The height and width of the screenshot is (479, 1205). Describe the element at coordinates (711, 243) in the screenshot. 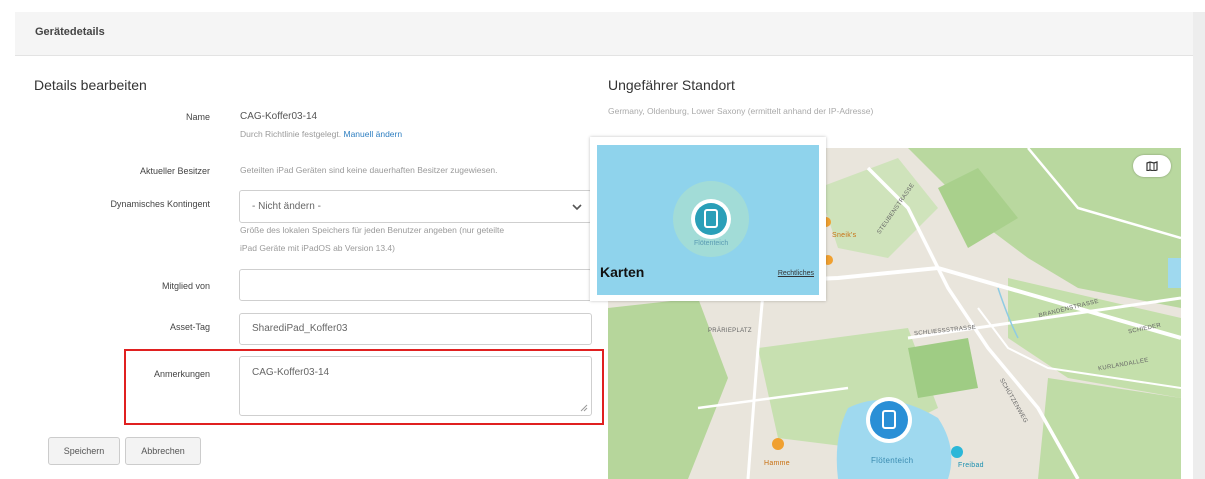

I see `popup-place-label: Flötenteich` at that location.